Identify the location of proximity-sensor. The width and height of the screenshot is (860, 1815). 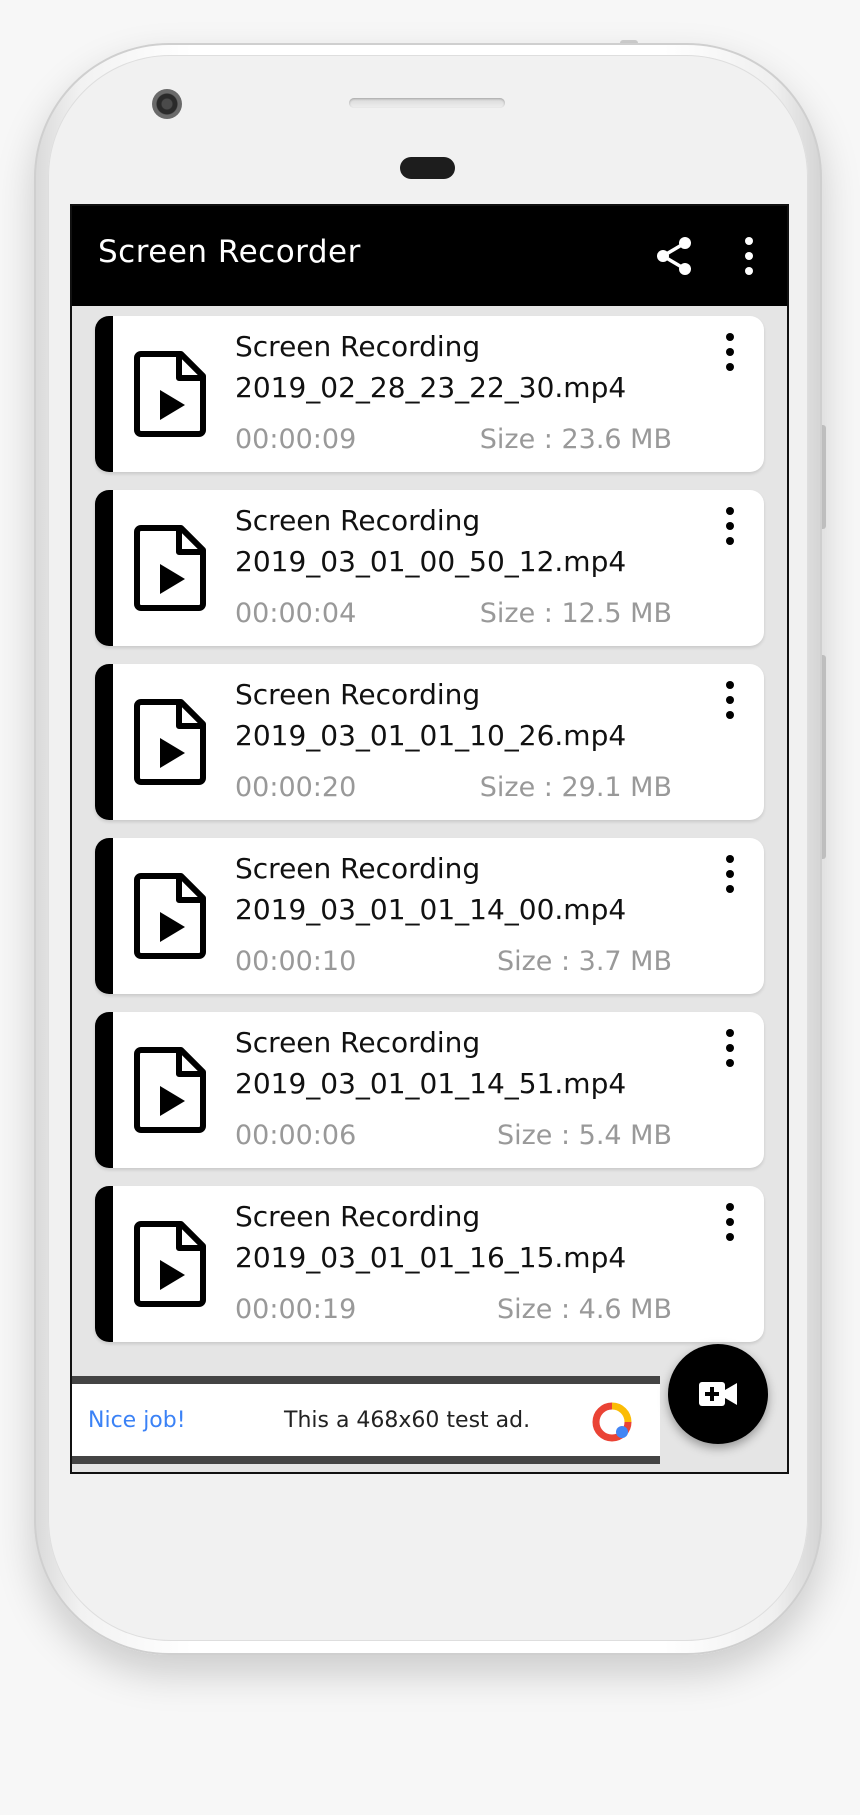
(427, 168).